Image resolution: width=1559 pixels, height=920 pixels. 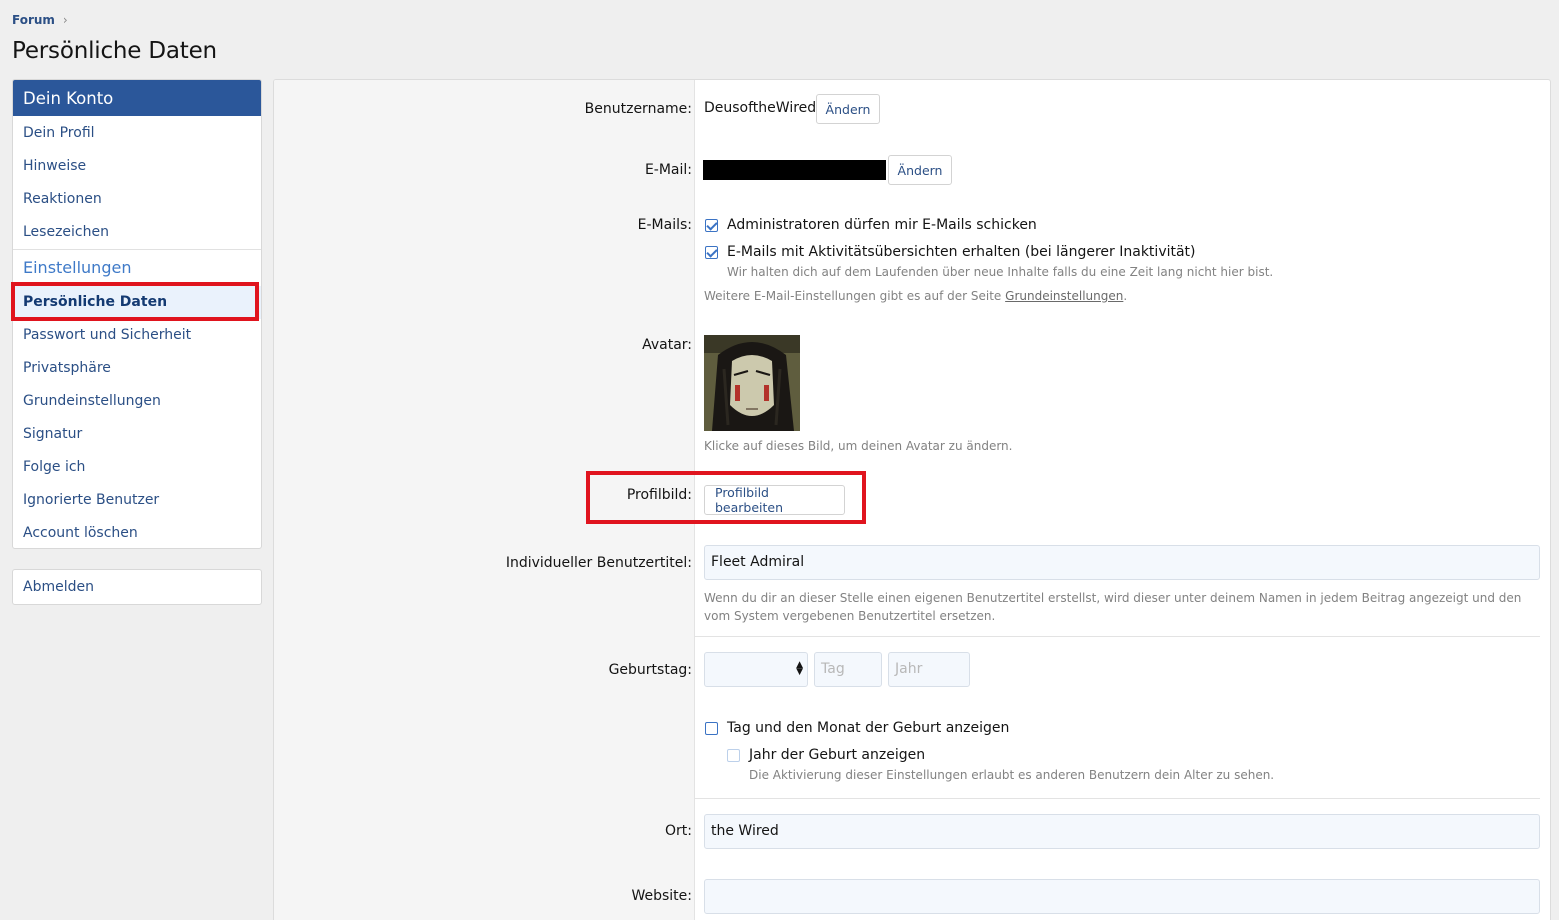 What do you see at coordinates (137, 434) in the screenshot?
I see `sidebar-item-signatur: Signatur` at bounding box center [137, 434].